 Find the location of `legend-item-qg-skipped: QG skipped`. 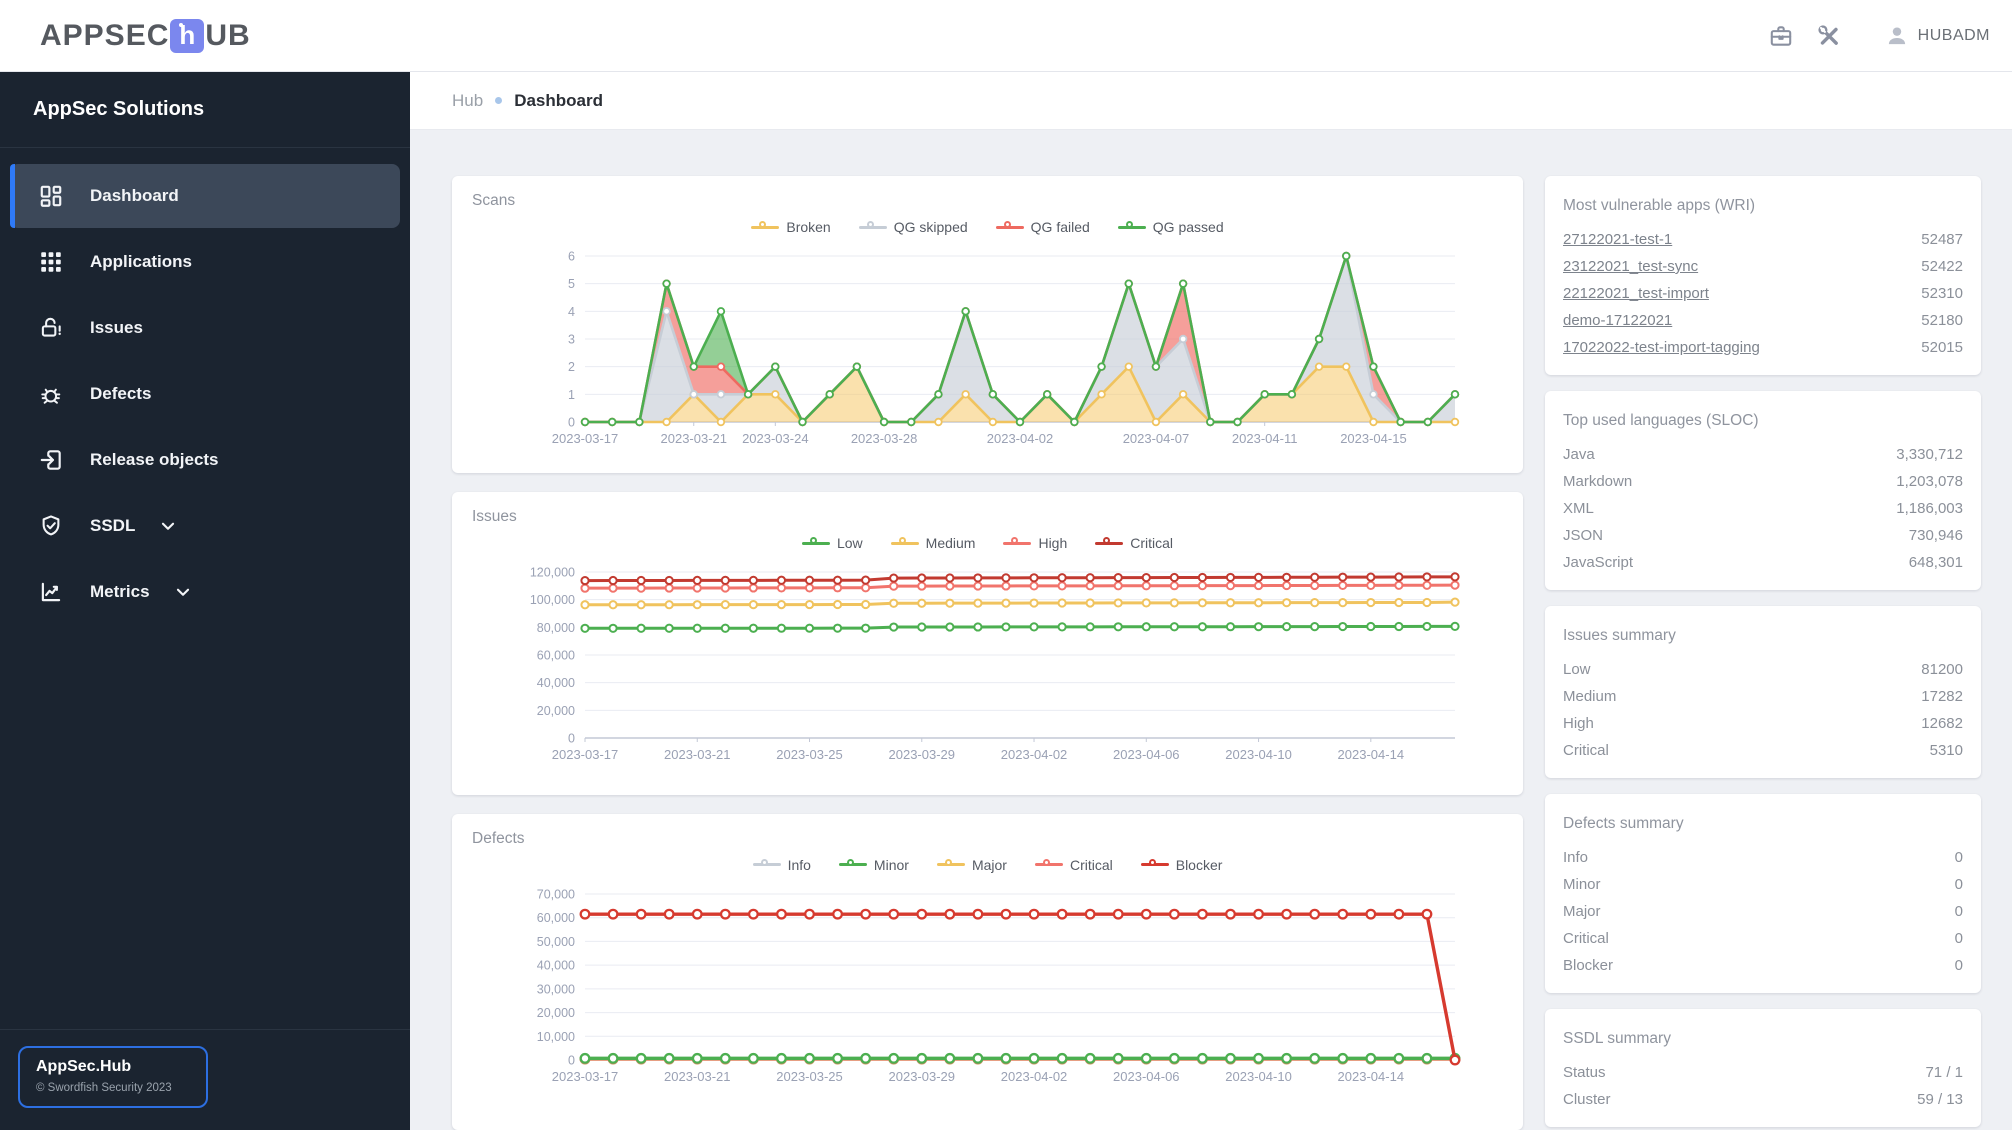

legend-item-qg-skipped: QG skipped is located at coordinates (913, 227).